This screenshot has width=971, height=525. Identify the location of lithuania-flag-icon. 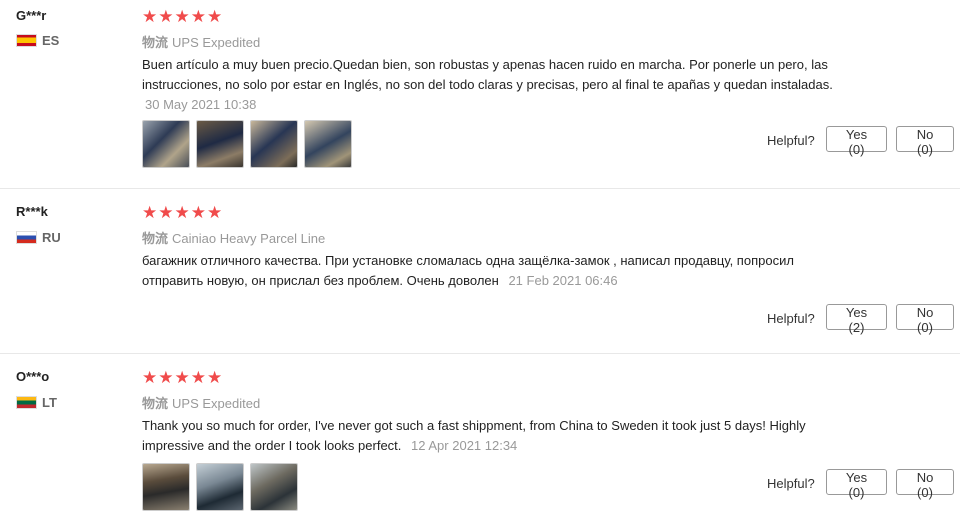
(26, 402).